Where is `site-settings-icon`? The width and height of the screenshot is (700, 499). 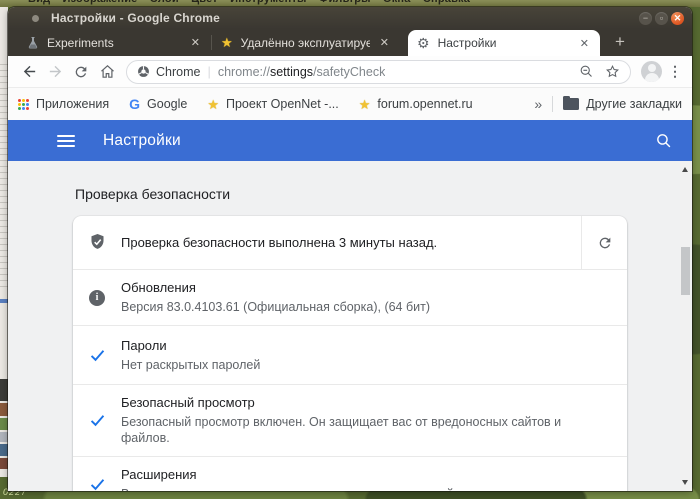
site-settings-icon is located at coordinates (143, 71).